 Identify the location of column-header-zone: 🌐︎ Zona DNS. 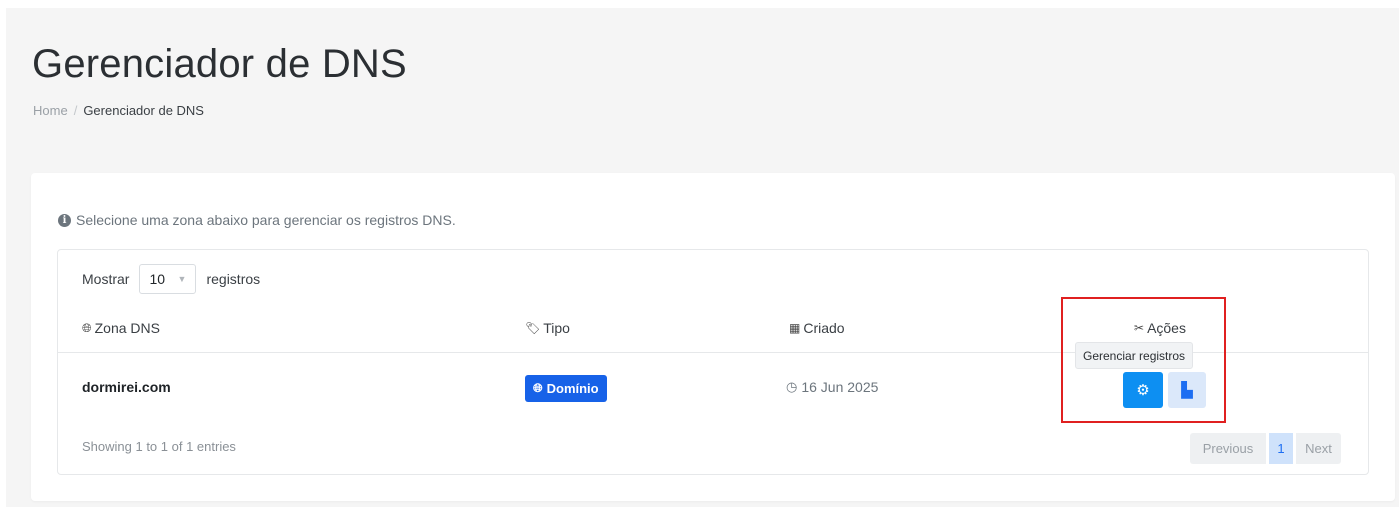
(121, 328).